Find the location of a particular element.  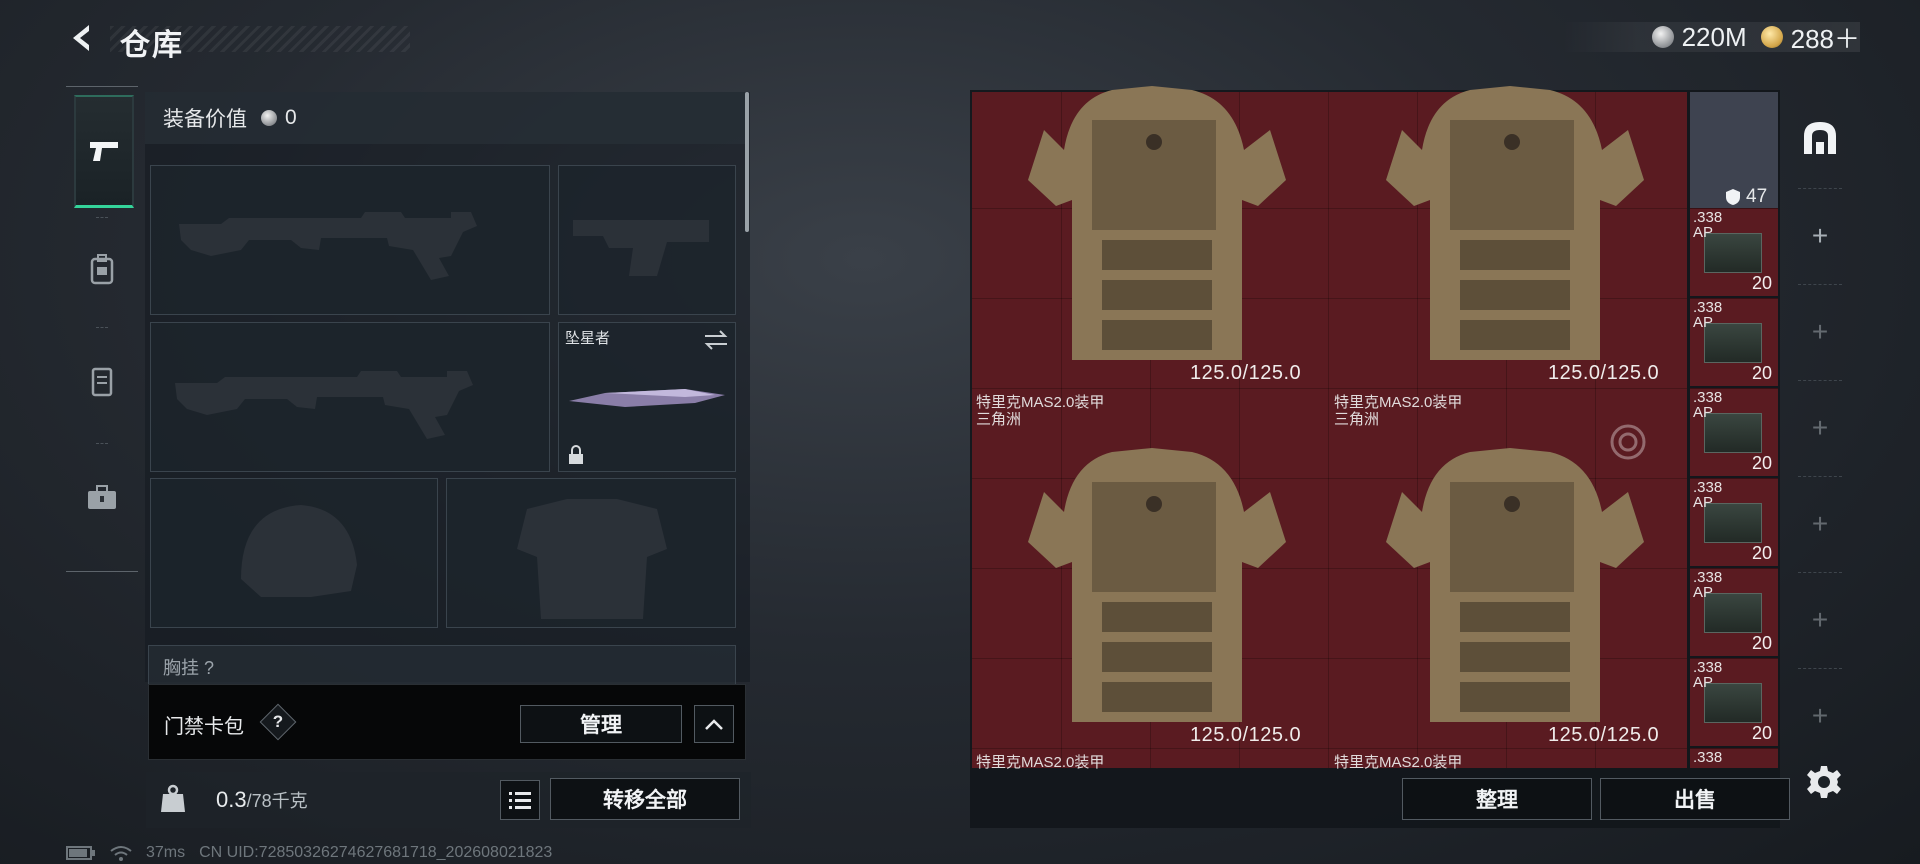

vest-silhouette-icon is located at coordinates (592, 559).